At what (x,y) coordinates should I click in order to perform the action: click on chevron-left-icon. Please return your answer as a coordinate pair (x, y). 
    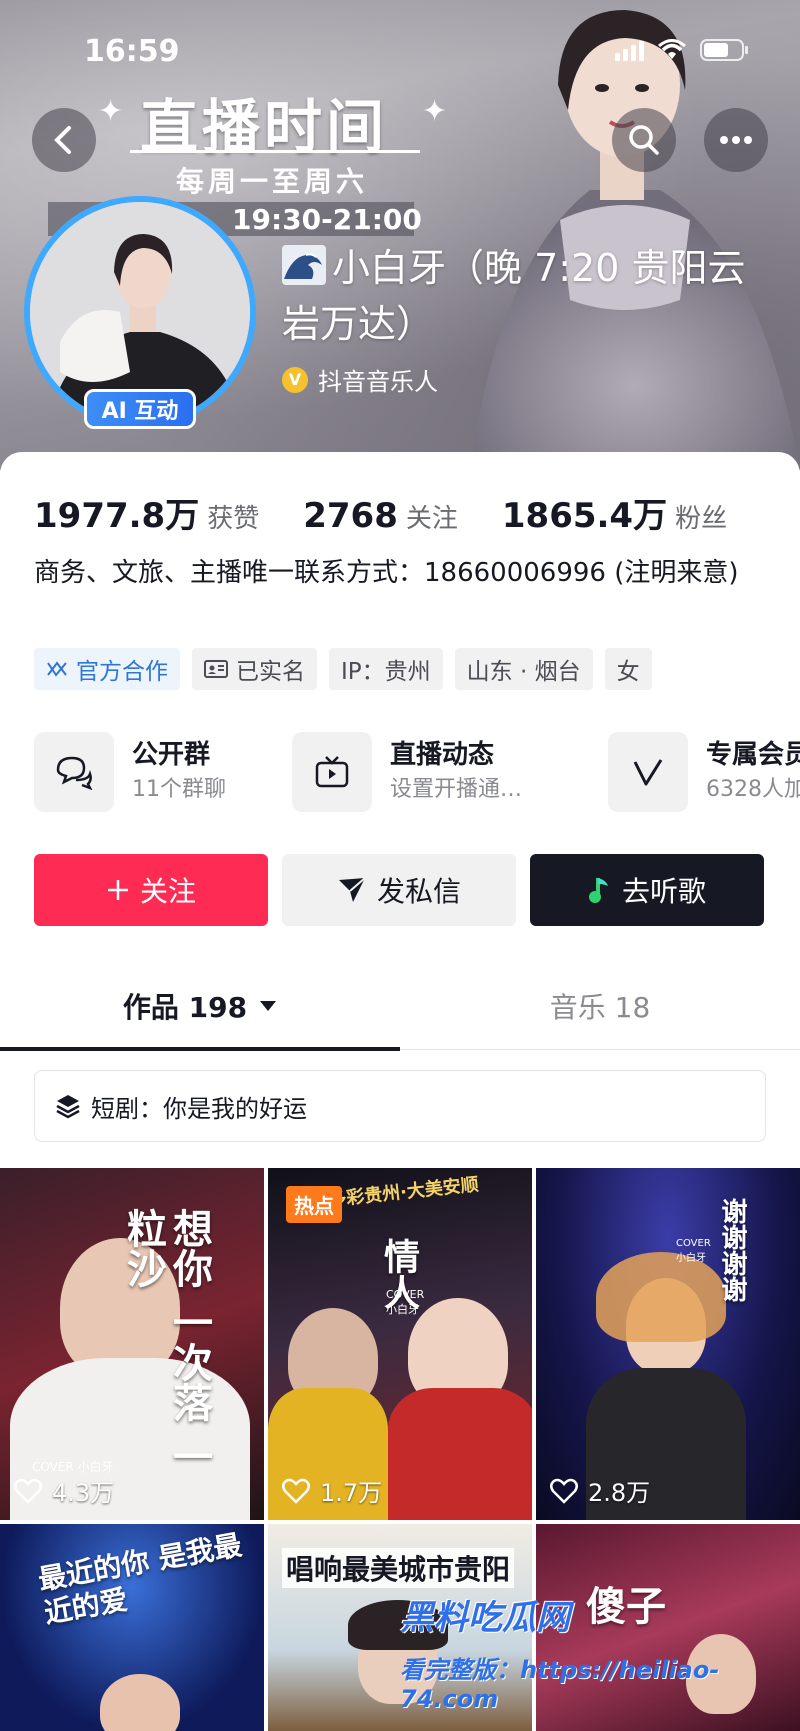
    Looking at the image, I should click on (62, 140).